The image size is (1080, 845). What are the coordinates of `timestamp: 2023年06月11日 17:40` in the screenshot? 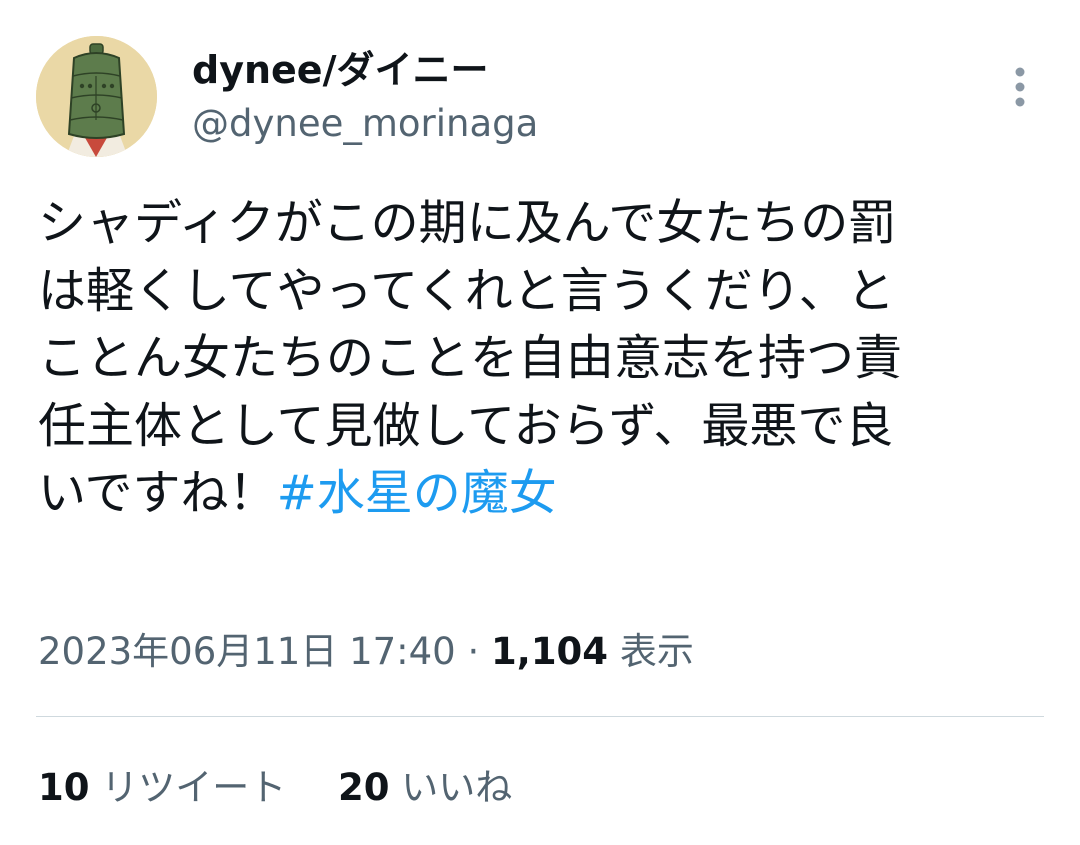 It's located at (247, 651).